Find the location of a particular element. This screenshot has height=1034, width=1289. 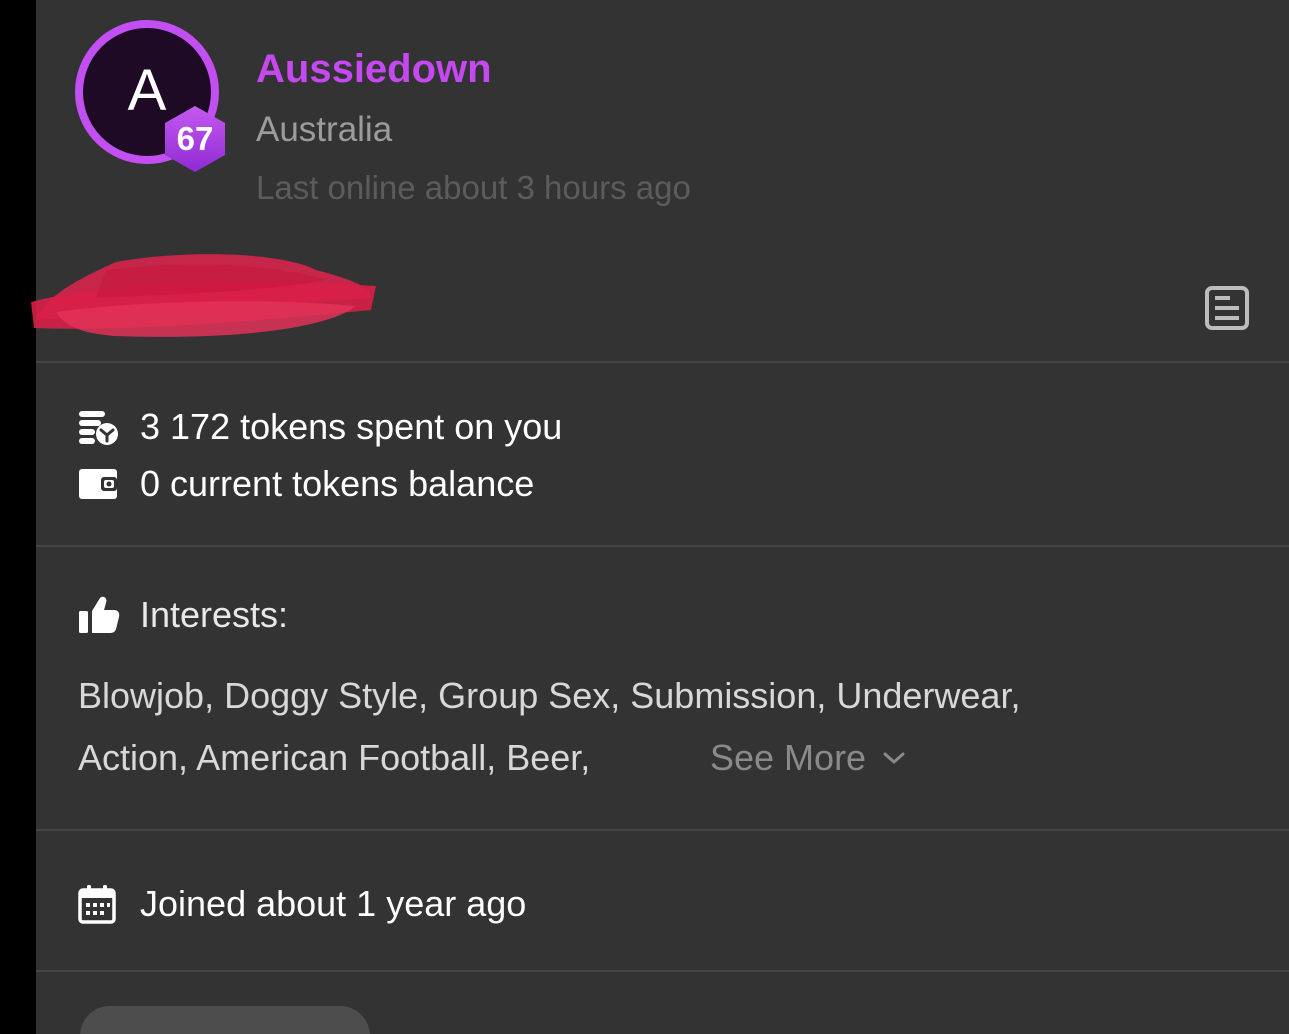

thumbs-up-icon is located at coordinates (99, 615).